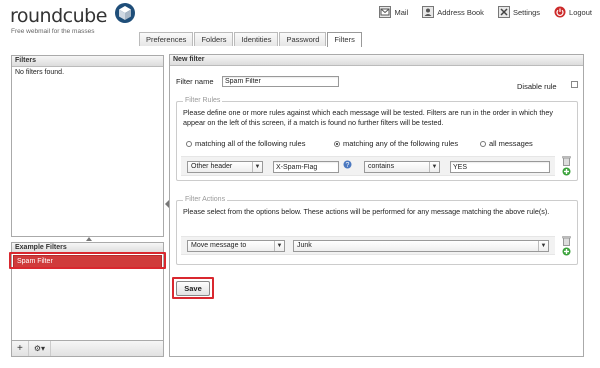  What do you see at coordinates (337, 144) in the screenshot?
I see `match-any-radio` at bounding box center [337, 144].